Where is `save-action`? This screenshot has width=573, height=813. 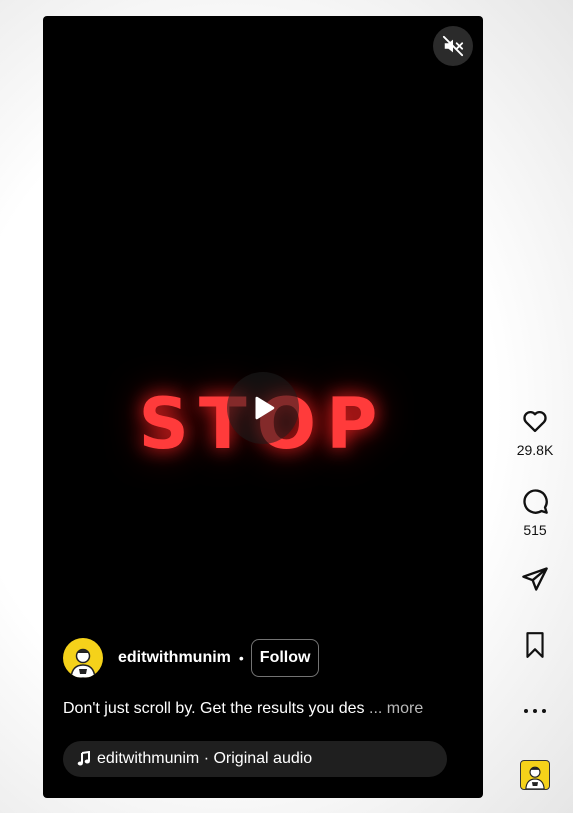 save-action is located at coordinates (535, 645).